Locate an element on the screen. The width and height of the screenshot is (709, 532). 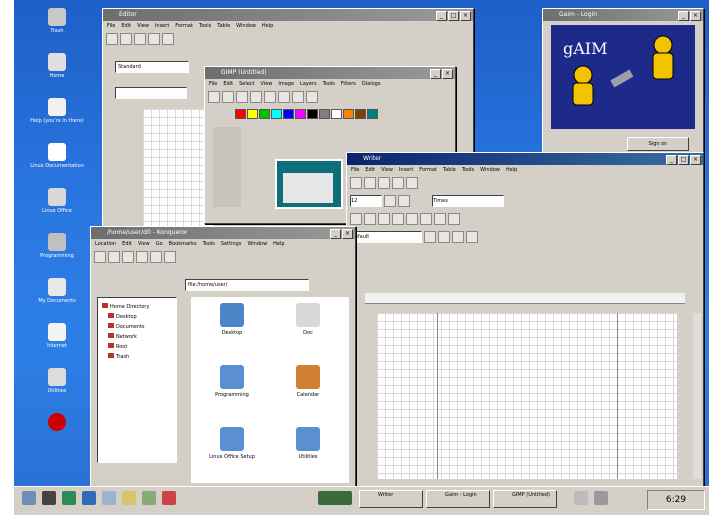
network-icon is located at coordinates (601, 498).